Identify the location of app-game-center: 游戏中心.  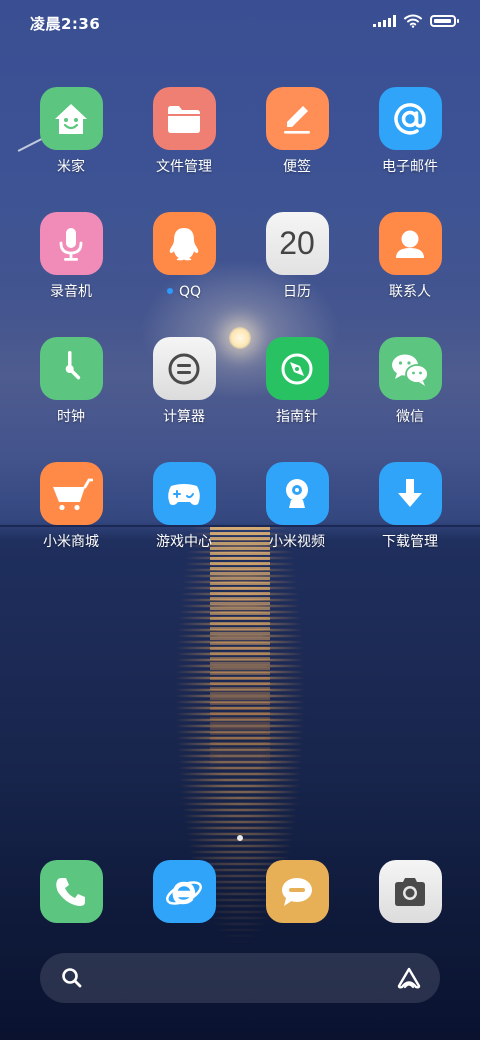
(184, 506).